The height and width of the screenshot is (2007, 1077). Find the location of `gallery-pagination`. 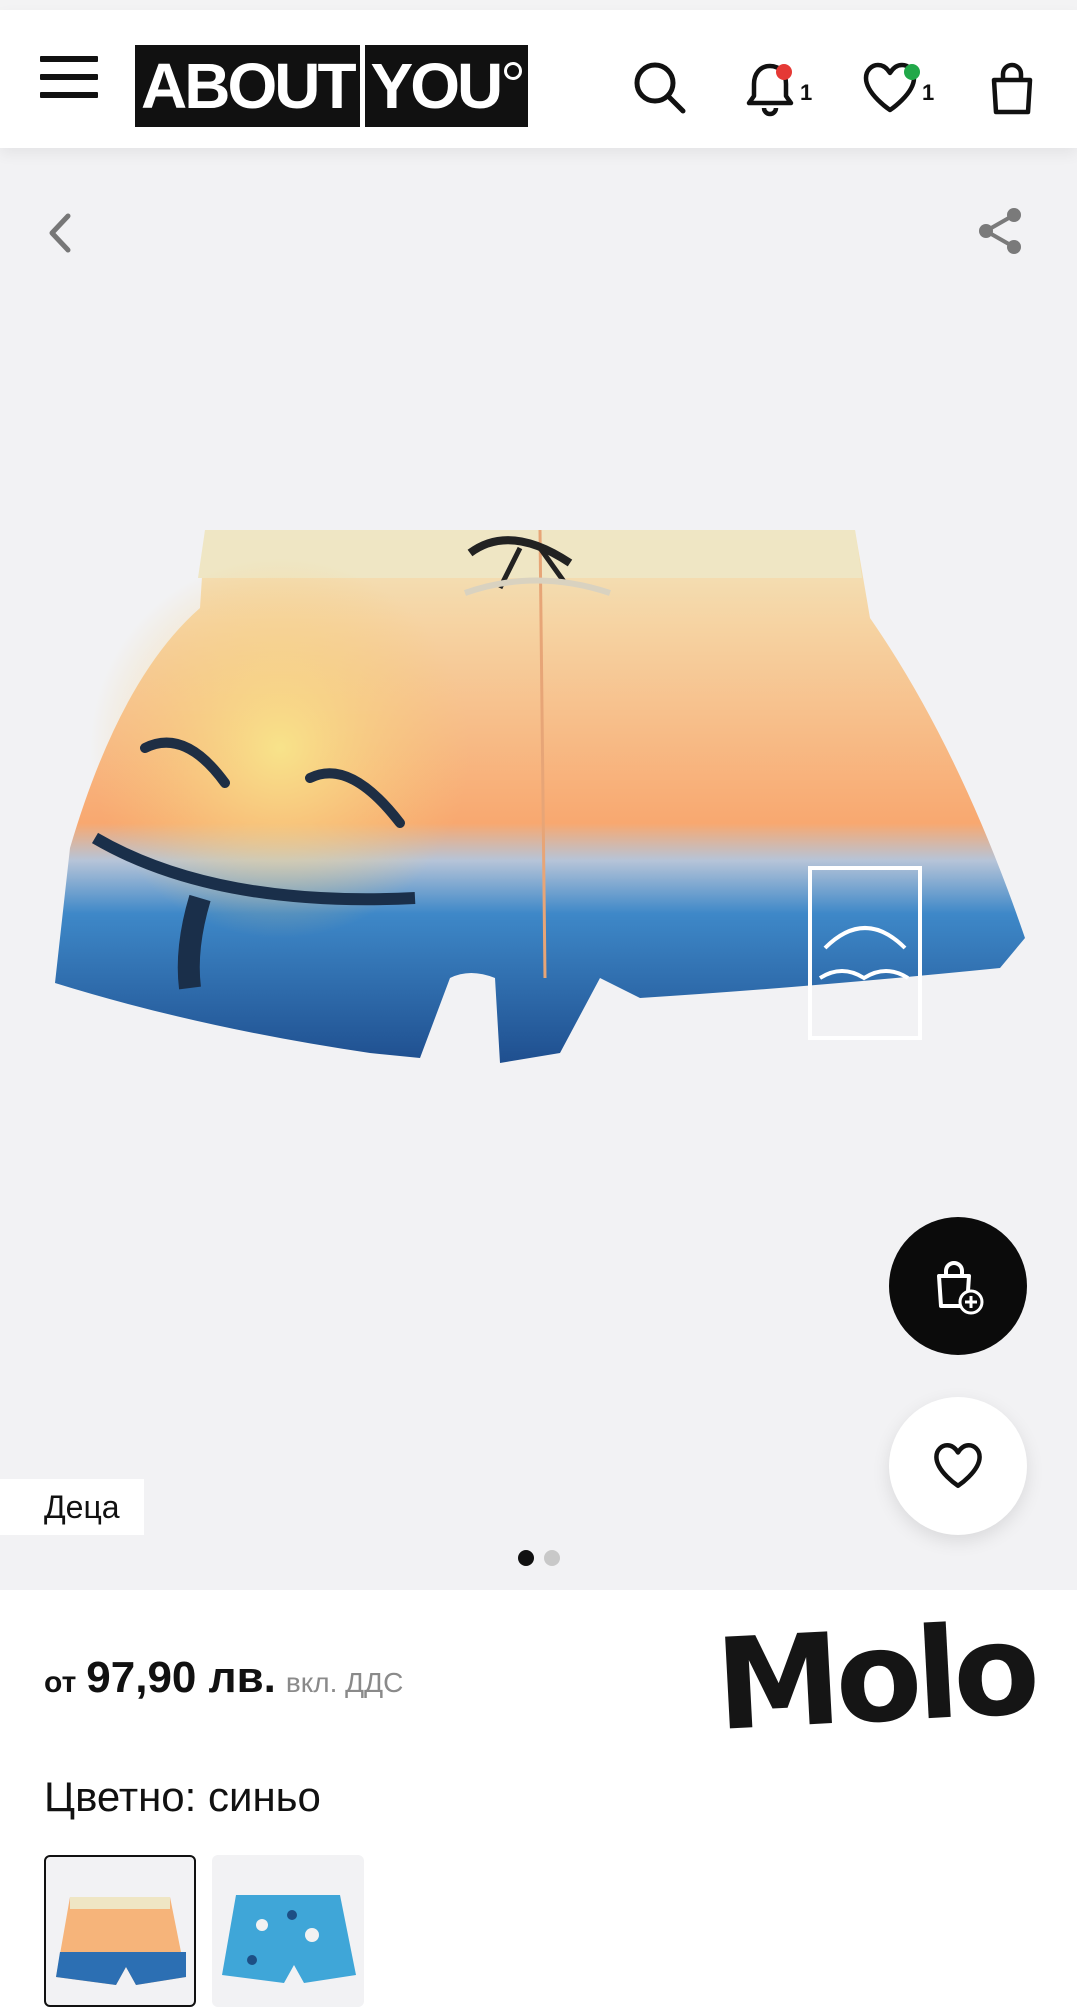

gallery-pagination is located at coordinates (539, 1558).